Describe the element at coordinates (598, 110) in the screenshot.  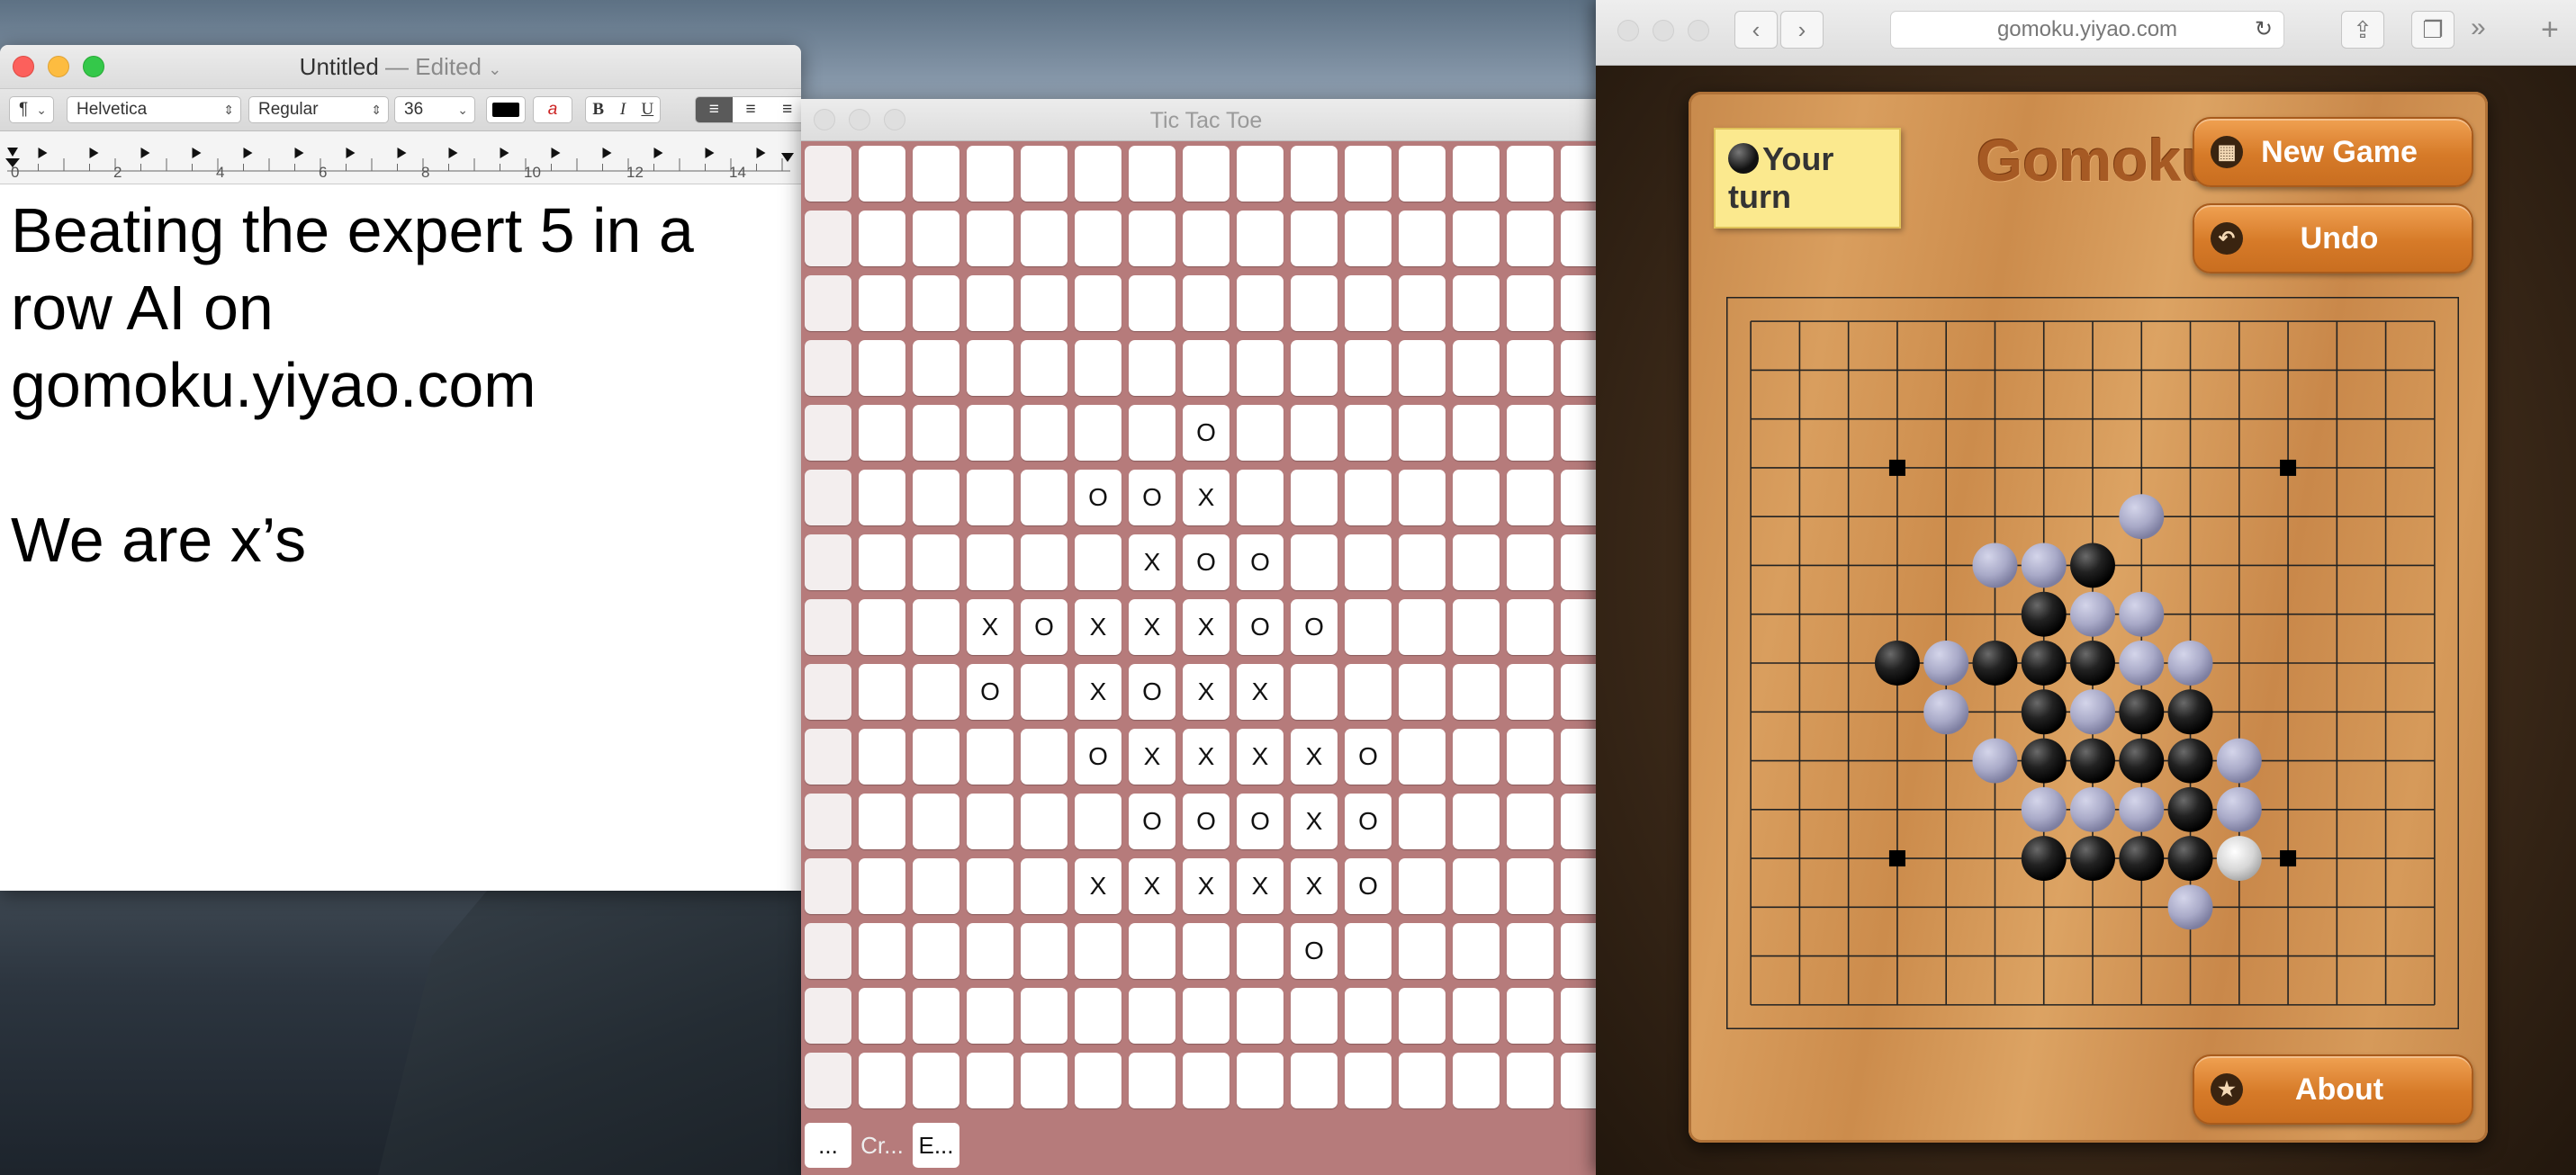
I see `bold-button: B` at that location.